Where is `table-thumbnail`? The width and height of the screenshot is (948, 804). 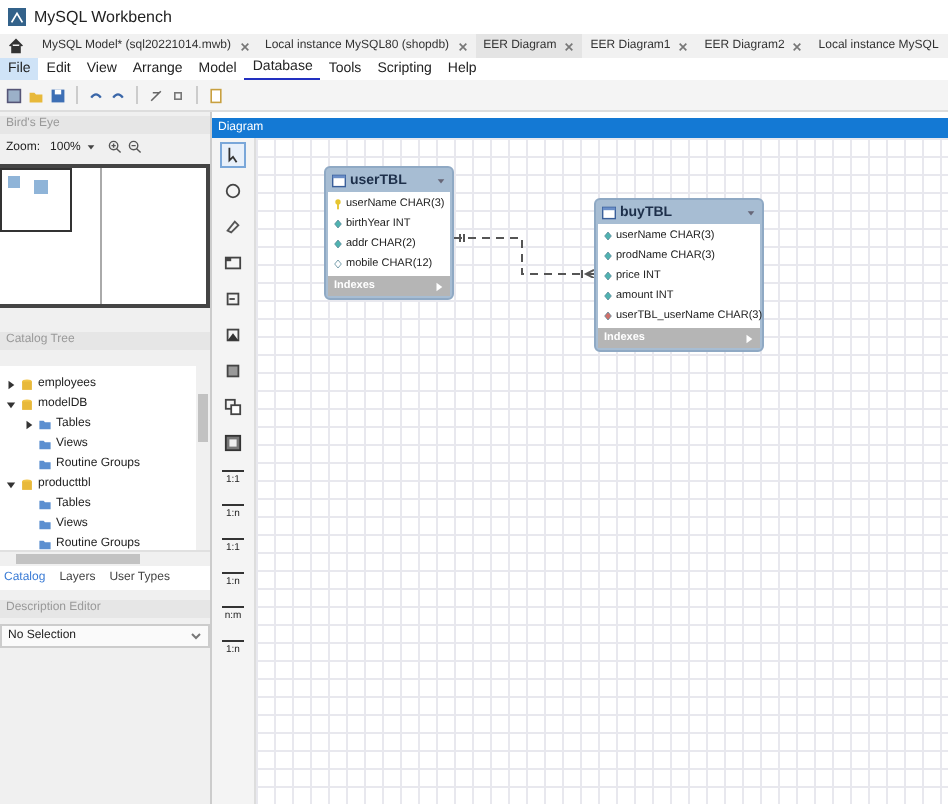 table-thumbnail is located at coordinates (14, 182).